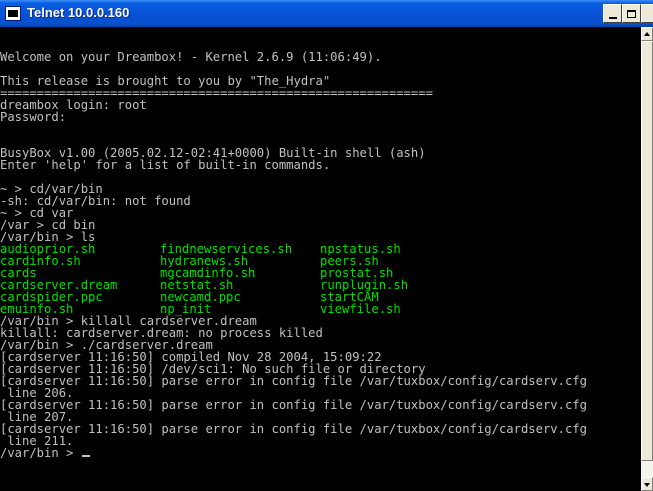  I want to click on vertical-scrollbar, so click(647, 259).